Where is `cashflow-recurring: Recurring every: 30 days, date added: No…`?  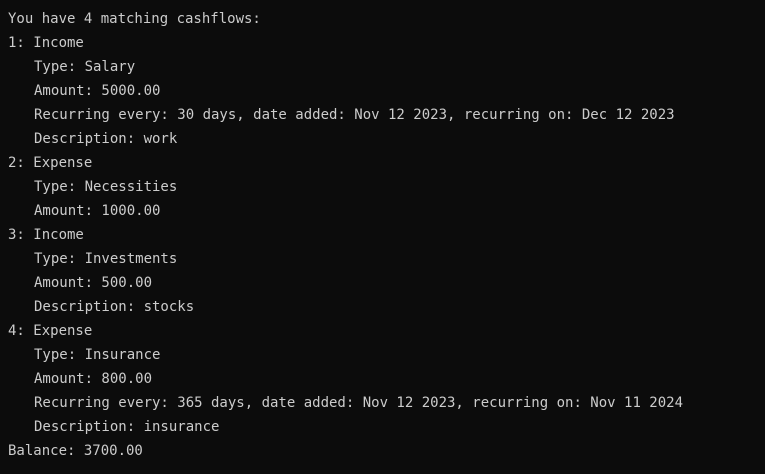 cashflow-recurring: Recurring every: 30 days, date added: No… is located at coordinates (354, 115).